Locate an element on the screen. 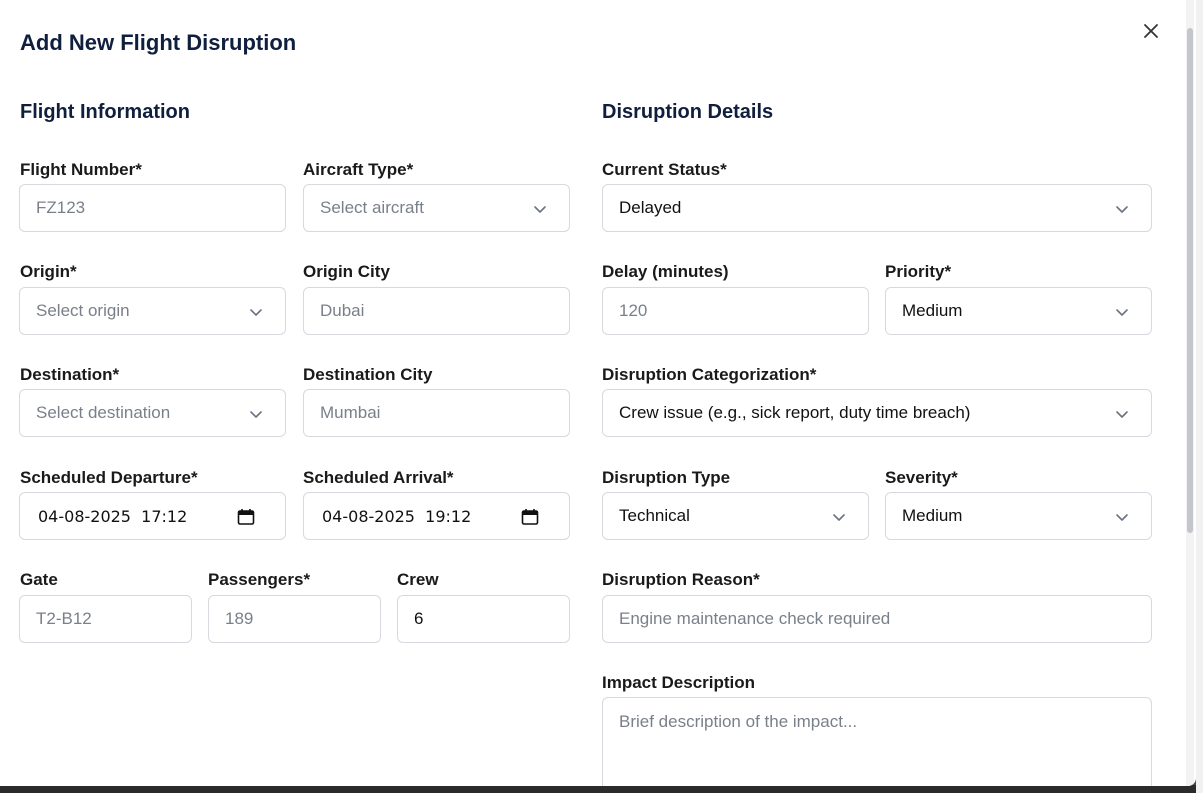  severity-value: Medium is located at coordinates (932, 515).